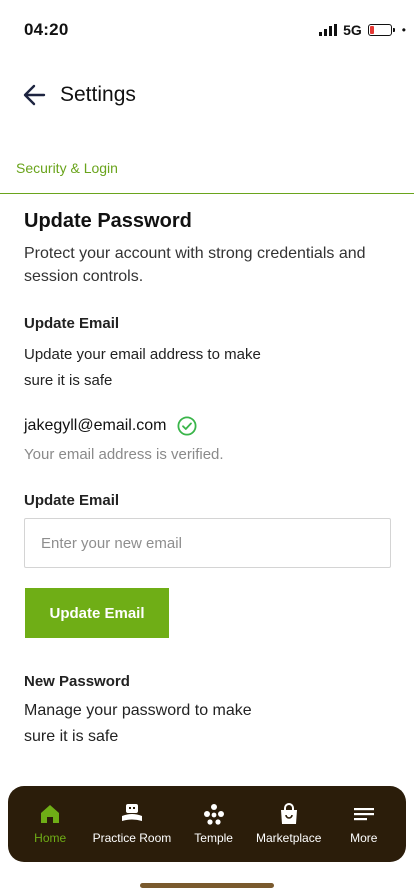 The height and width of the screenshot is (896, 414). What do you see at coordinates (46, 29) in the screenshot?
I see `status-time: 04:20` at bounding box center [46, 29].